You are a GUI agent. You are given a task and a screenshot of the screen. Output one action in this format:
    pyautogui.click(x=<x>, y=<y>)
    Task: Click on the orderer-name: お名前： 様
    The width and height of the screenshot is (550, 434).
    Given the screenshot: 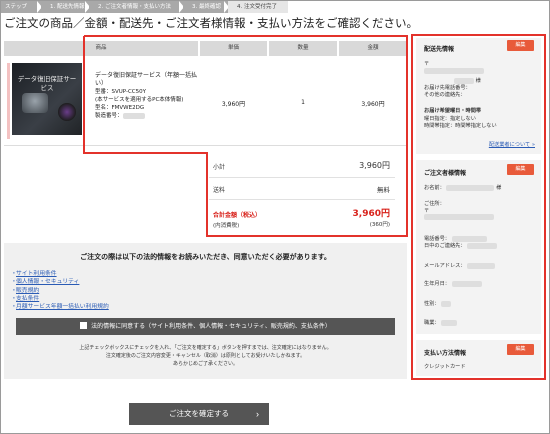 What is the action you would take?
    pyautogui.click(x=463, y=187)
    